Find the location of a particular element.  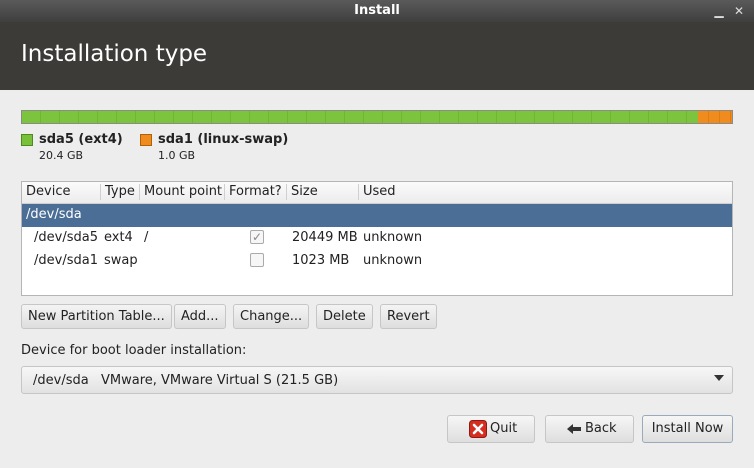

column-header-type: Type is located at coordinates (120, 192).